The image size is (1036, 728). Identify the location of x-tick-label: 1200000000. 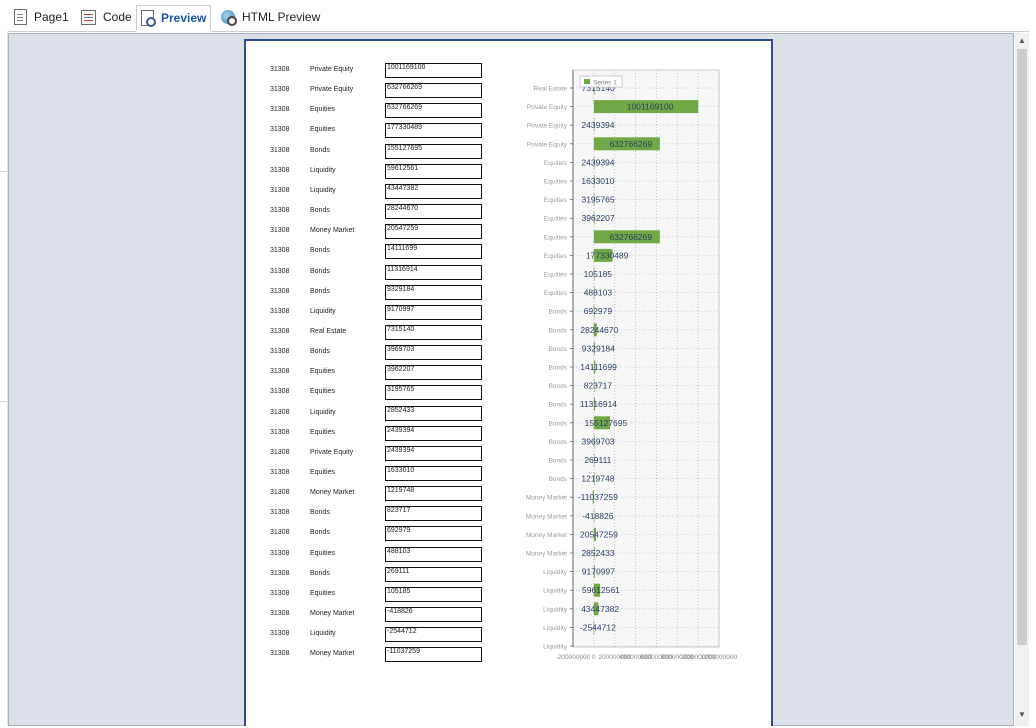
(719, 657).